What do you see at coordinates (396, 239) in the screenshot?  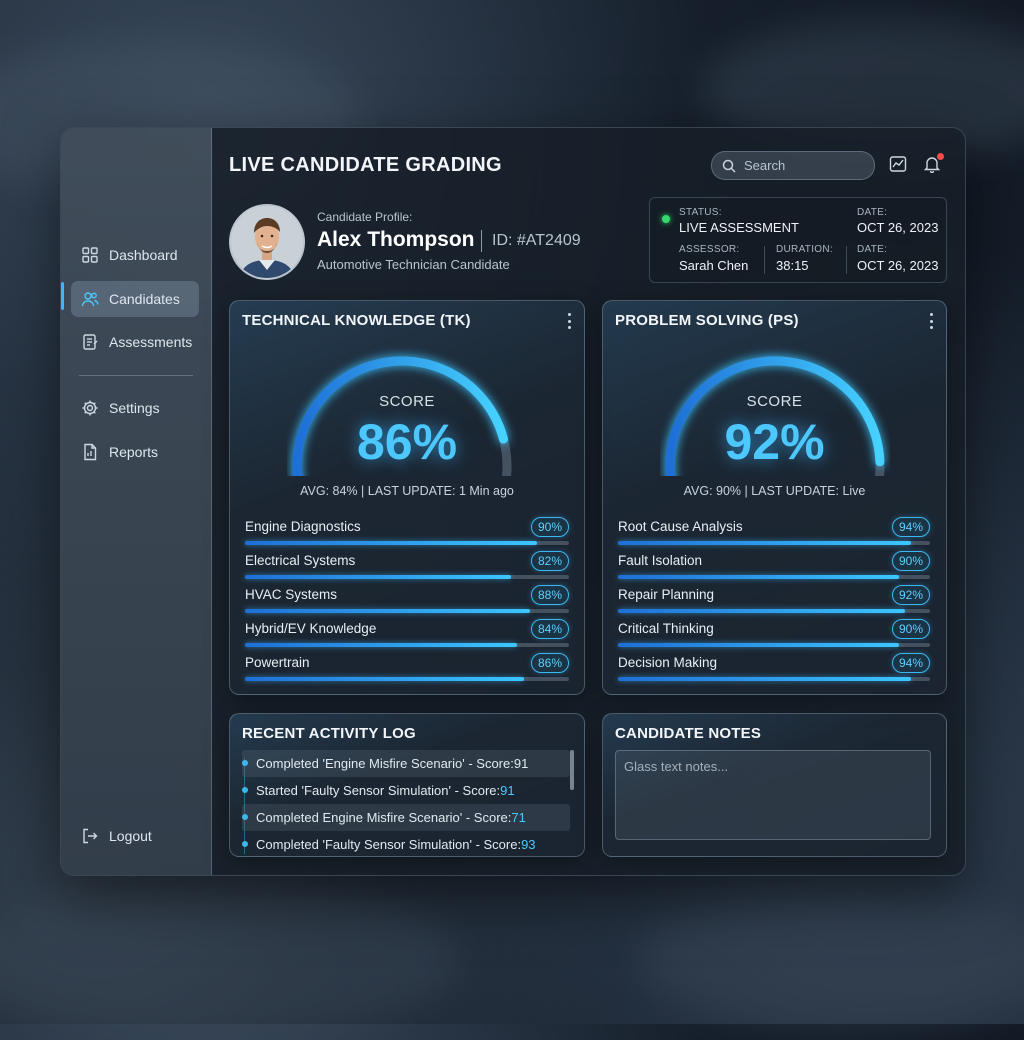 I see `candidate-name: Alex Thompson` at bounding box center [396, 239].